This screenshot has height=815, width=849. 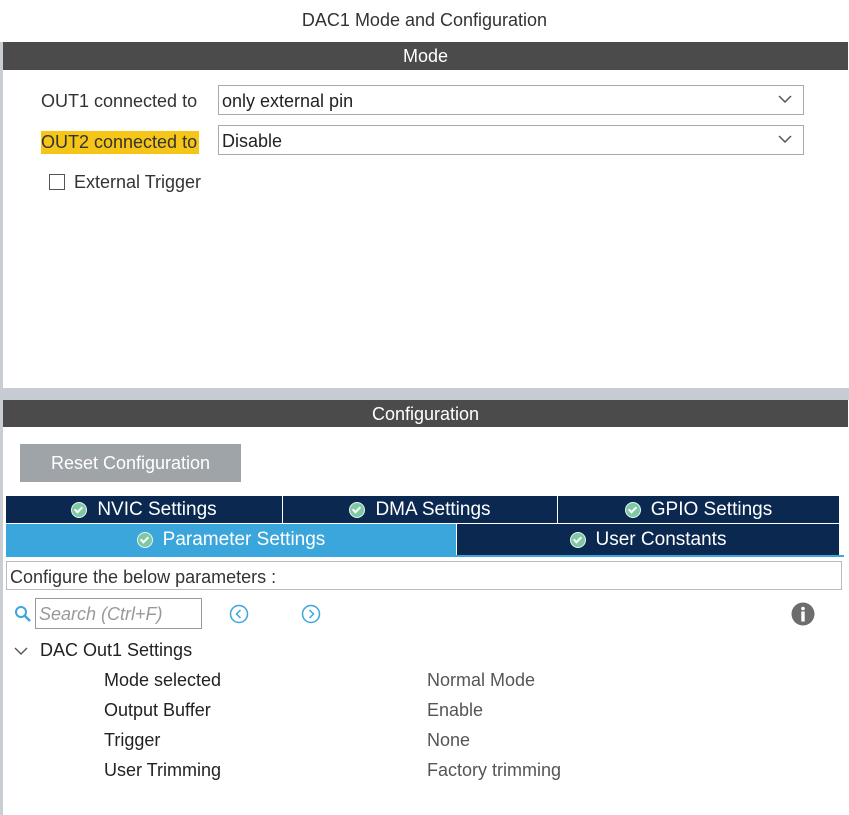 I want to click on param-value: Normal Mode, so click(x=481, y=680).